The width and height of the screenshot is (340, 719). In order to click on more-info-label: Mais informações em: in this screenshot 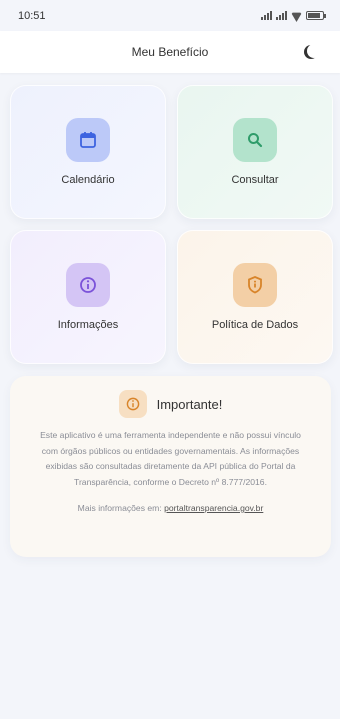, I will do `click(119, 508)`.